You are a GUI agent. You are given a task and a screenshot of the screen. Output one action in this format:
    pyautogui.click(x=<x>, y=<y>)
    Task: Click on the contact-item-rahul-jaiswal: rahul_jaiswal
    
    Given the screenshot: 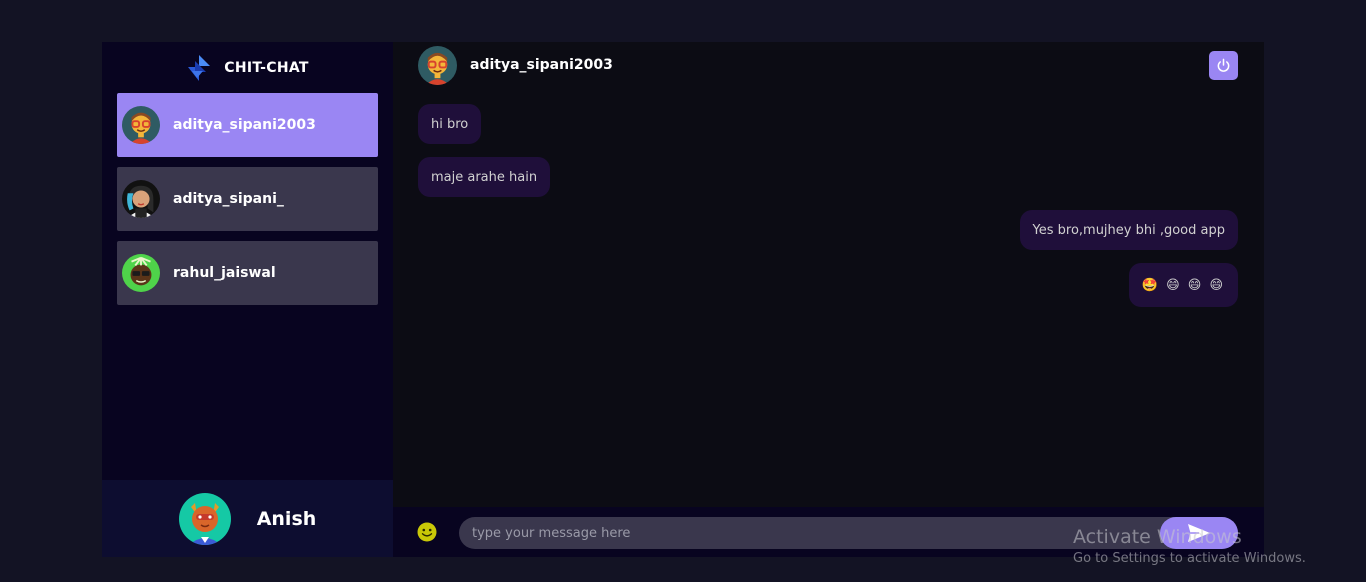 What is the action you would take?
    pyautogui.click(x=247, y=273)
    